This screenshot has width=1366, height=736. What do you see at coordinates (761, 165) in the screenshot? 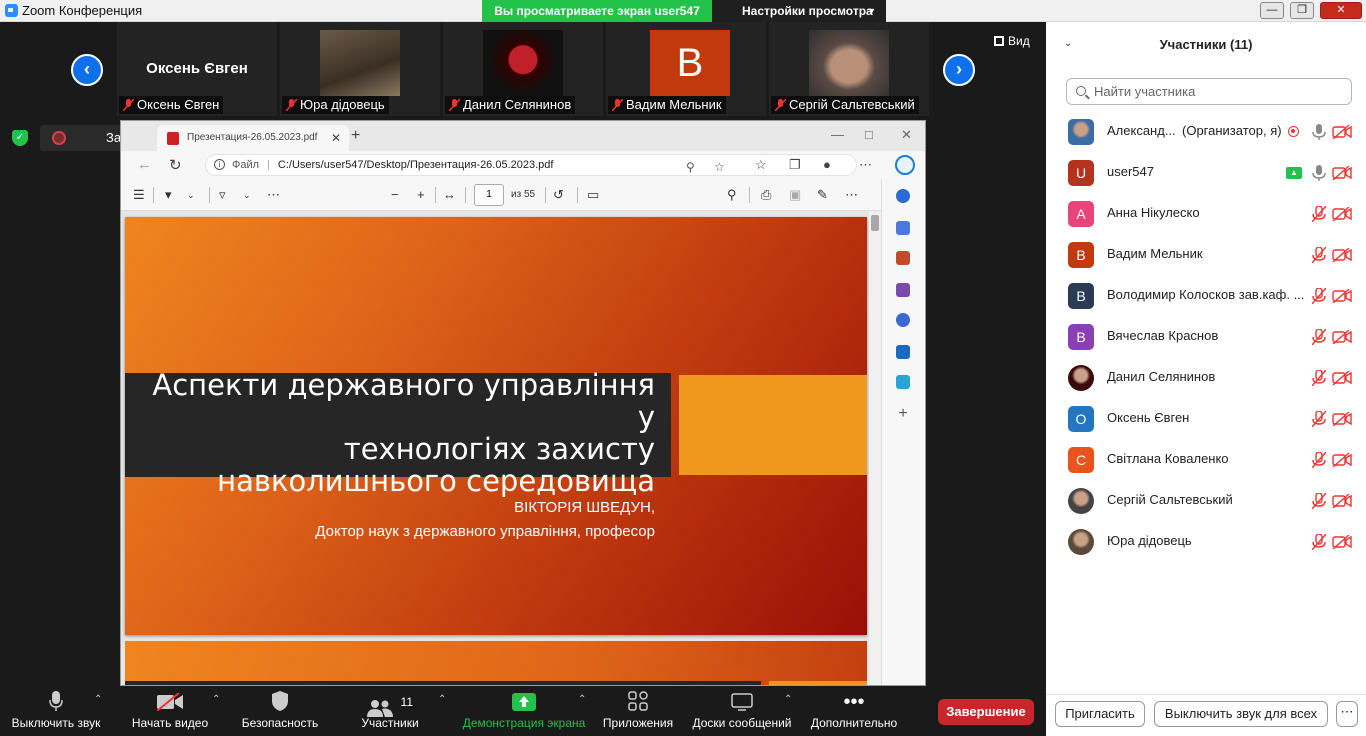
I see `favorites-icon: ☆` at bounding box center [761, 165].